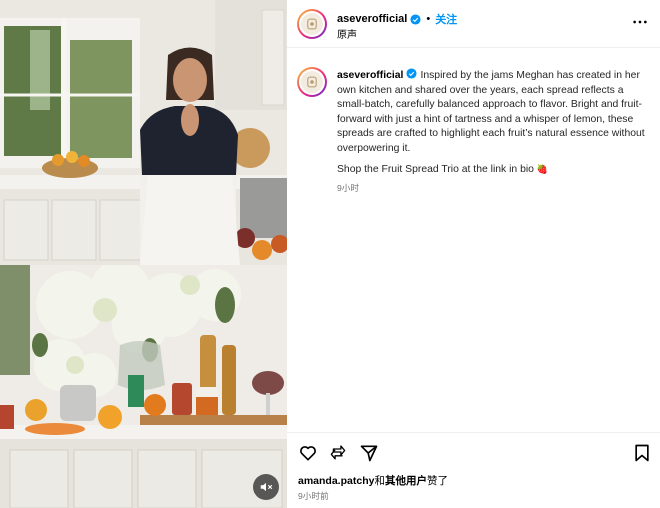 The image size is (660, 508). Describe the element at coordinates (437, 481) in the screenshot. I see `liked-suffix: 赞了` at that location.